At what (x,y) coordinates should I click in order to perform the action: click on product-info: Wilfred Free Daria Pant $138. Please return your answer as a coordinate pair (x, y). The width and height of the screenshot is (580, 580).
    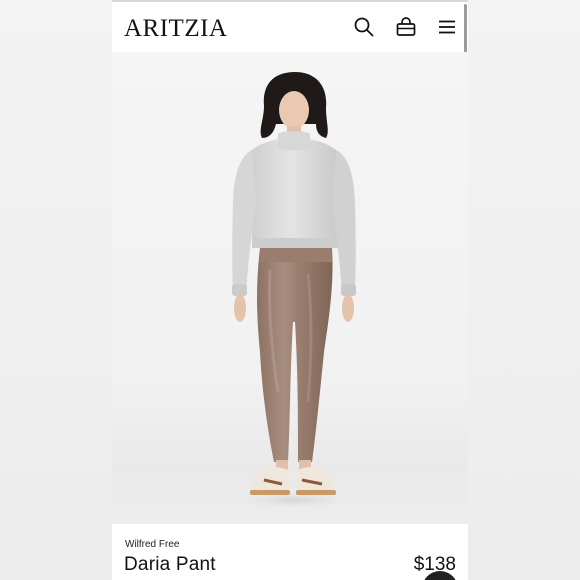
    Looking at the image, I should click on (290, 552).